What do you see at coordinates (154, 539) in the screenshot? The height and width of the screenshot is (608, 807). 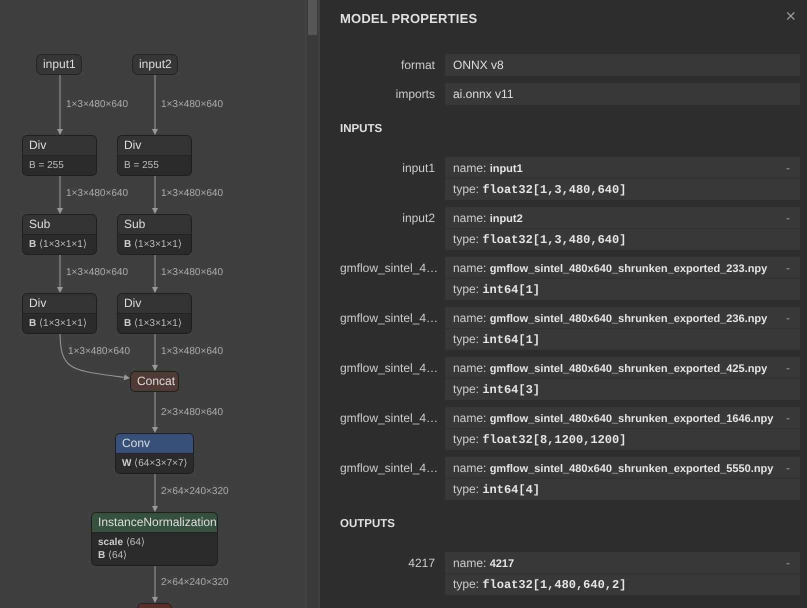 I see `graph-node: InstanceNormalization scale ⟨64⟩ B ⟨64⟩` at bounding box center [154, 539].